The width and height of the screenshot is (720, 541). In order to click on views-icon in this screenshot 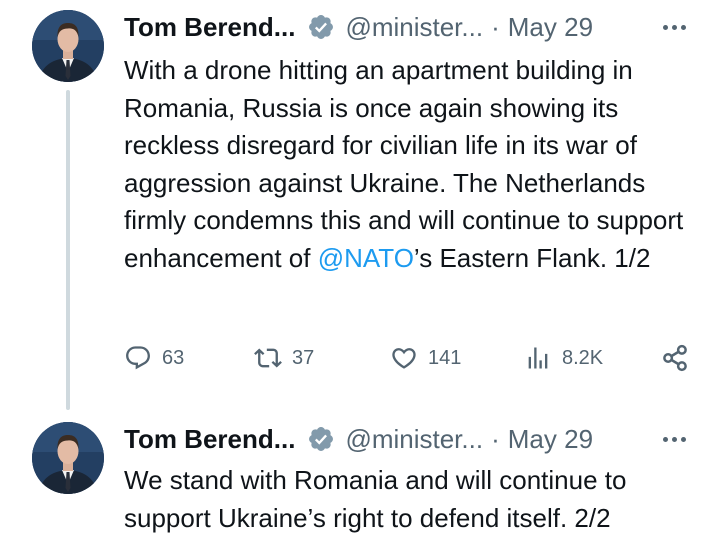, I will do `click(538, 358)`.